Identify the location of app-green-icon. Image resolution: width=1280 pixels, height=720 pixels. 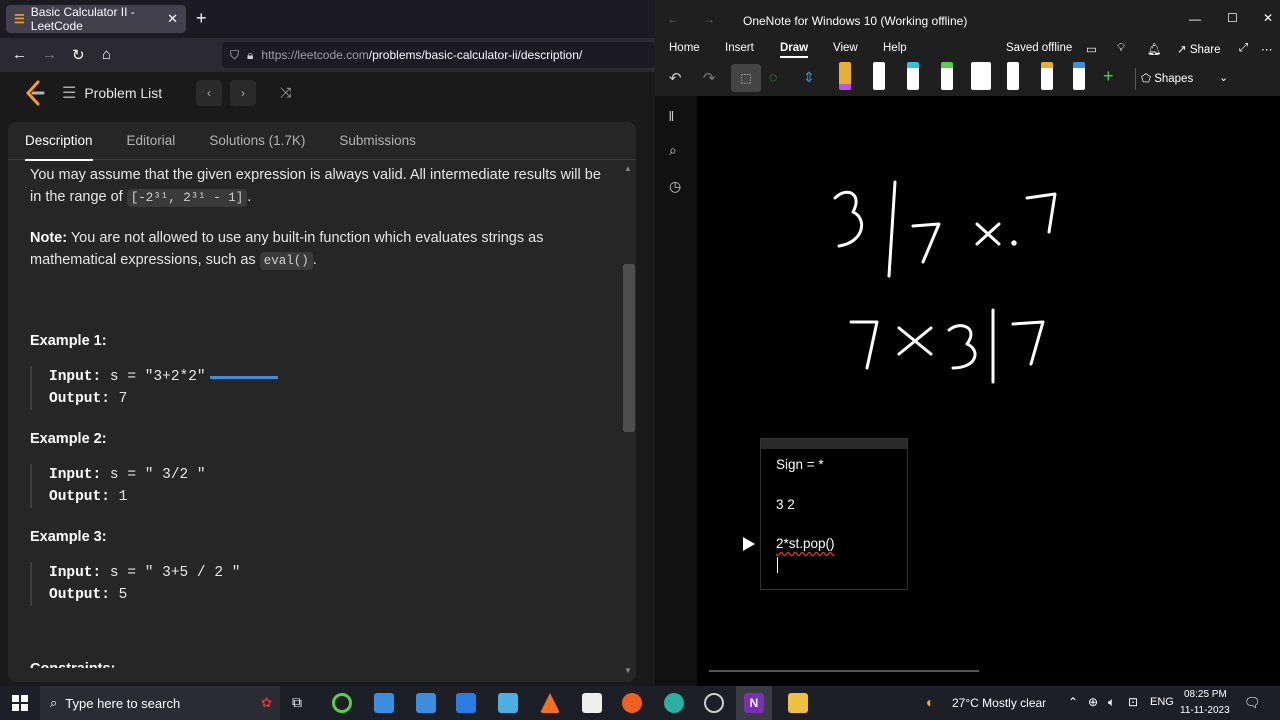
(342, 703).